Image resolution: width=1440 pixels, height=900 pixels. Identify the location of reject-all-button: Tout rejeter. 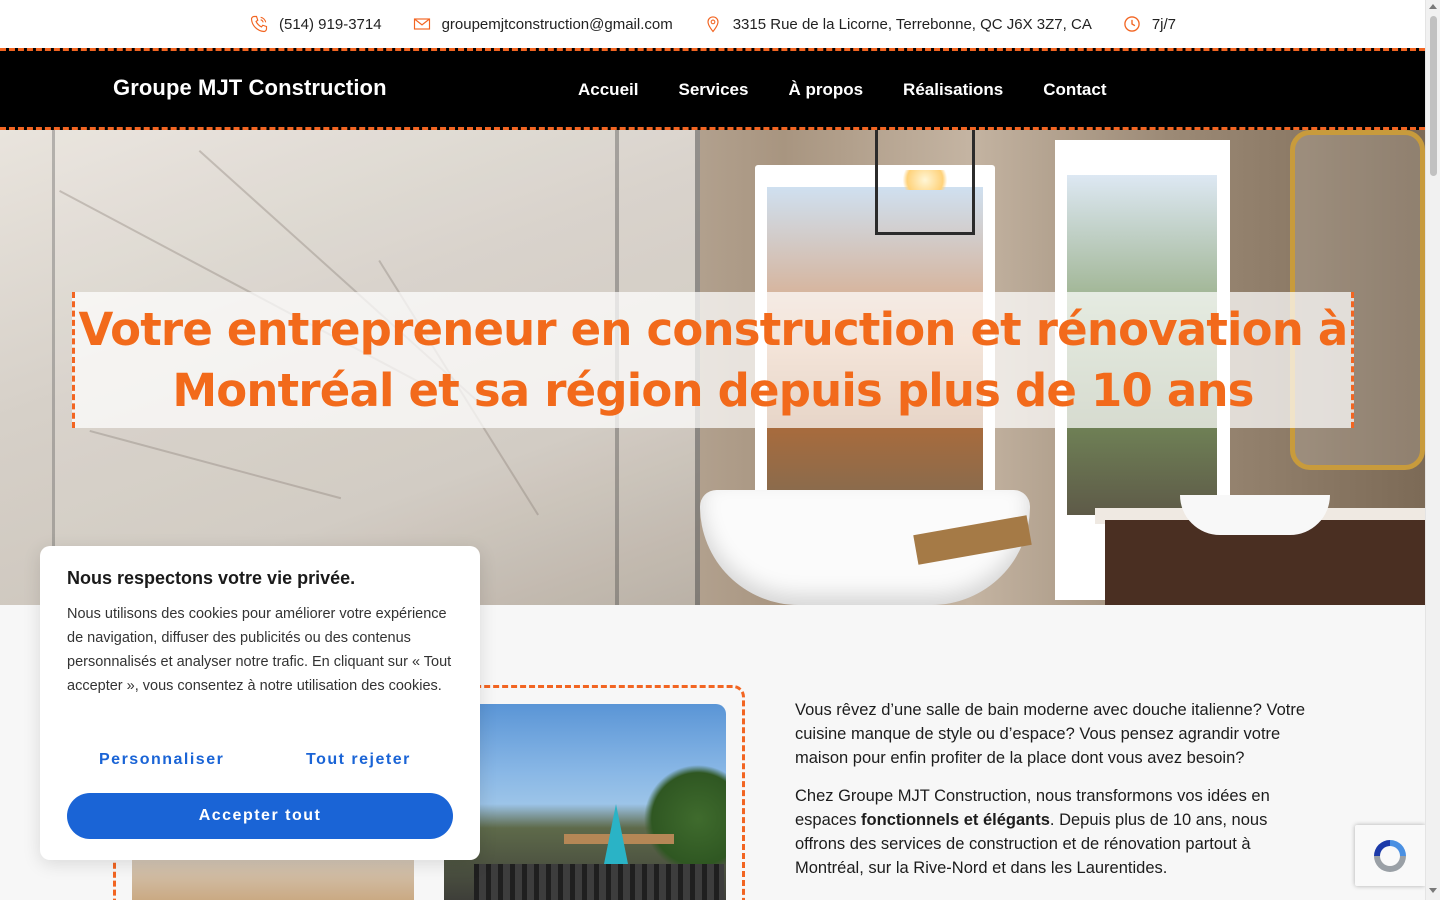
(358, 760).